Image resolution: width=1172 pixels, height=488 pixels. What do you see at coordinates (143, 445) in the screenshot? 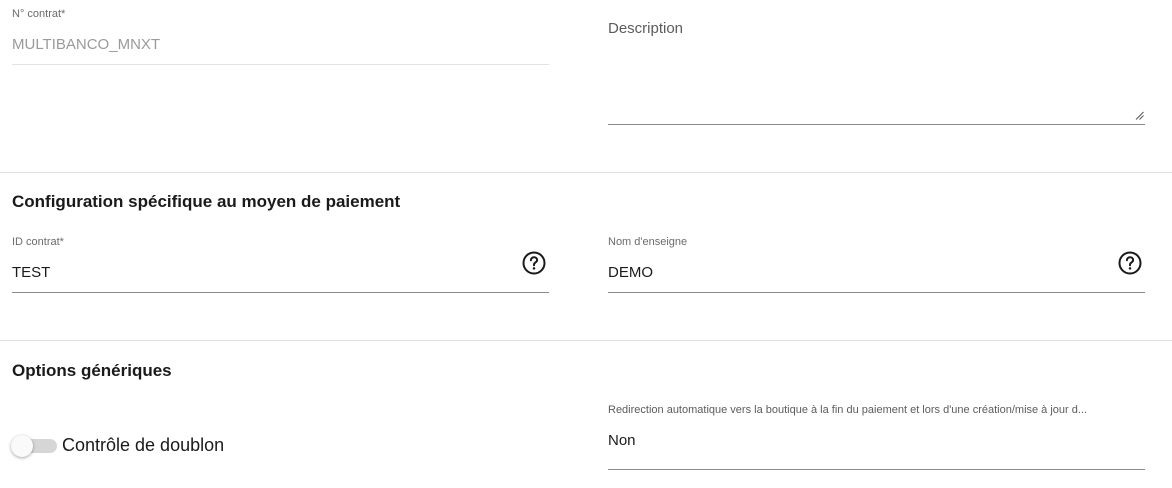
I see `duplicate-control-label: Contrôle de doublon` at bounding box center [143, 445].